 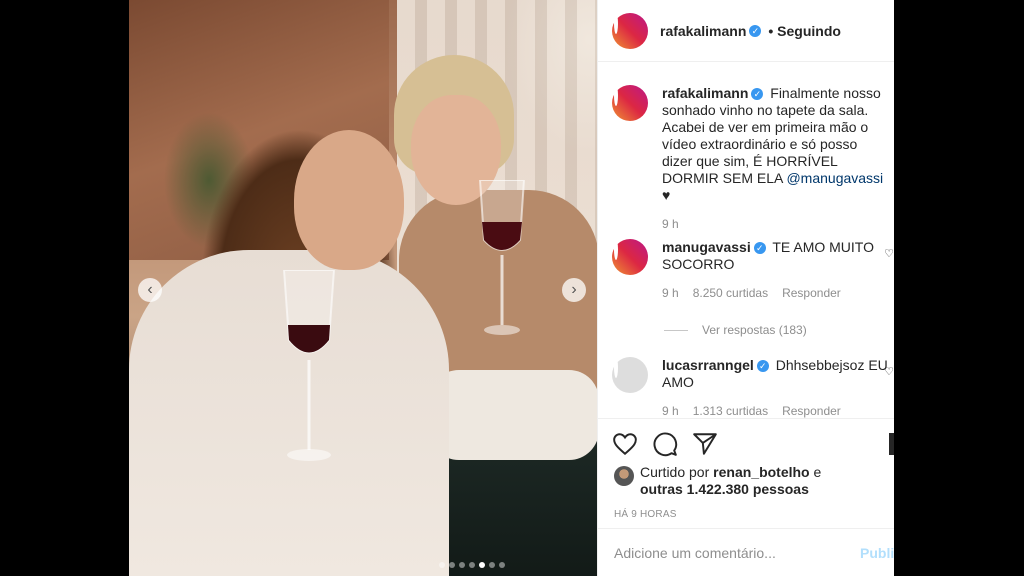 What do you see at coordinates (150, 290) in the screenshot?
I see `carousel-prev-button: ‹` at bounding box center [150, 290].